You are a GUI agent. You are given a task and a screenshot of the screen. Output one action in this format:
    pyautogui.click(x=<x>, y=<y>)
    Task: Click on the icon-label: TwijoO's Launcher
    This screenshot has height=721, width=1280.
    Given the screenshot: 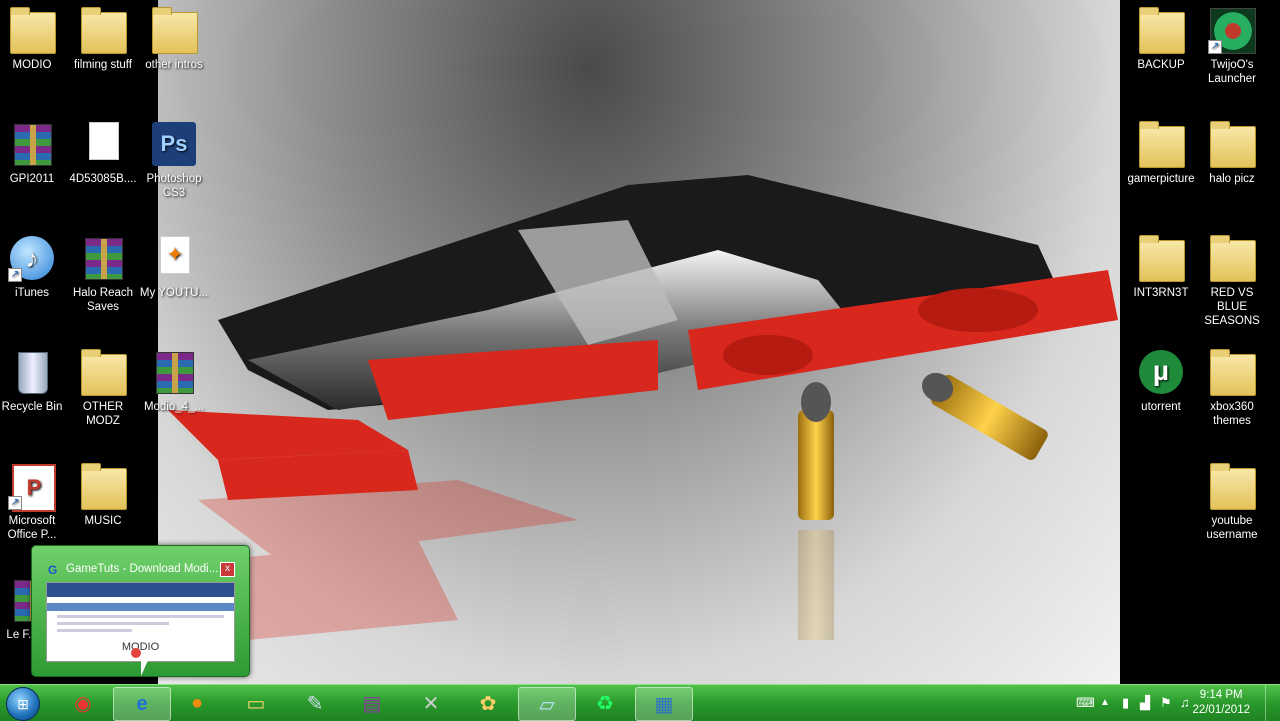 What is the action you would take?
    pyautogui.click(x=1232, y=72)
    